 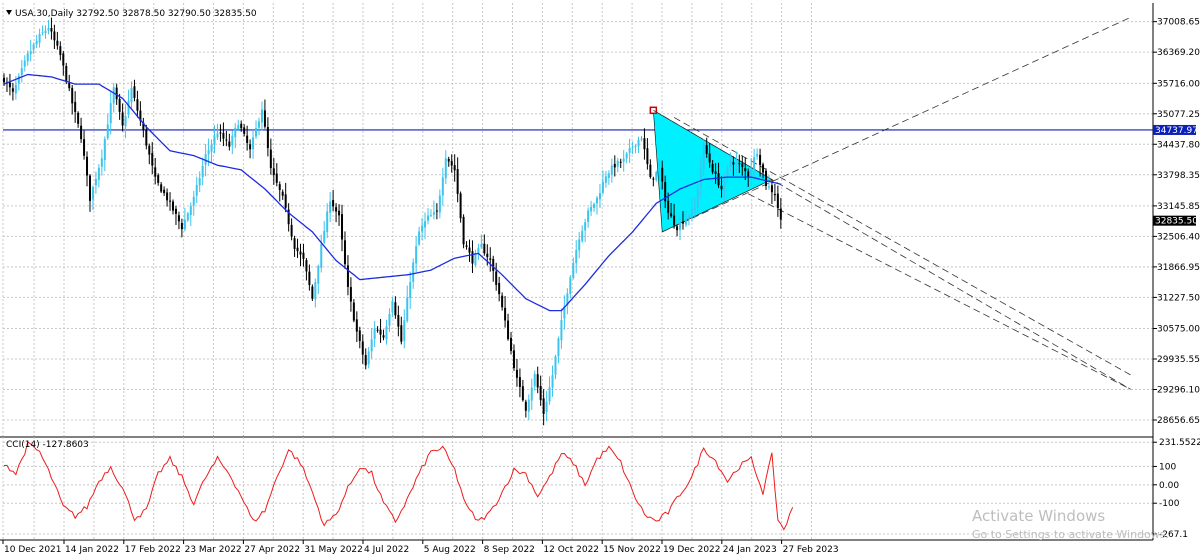 What do you see at coordinates (398, 485) in the screenshot?
I see `cci-series-line` at bounding box center [398, 485].